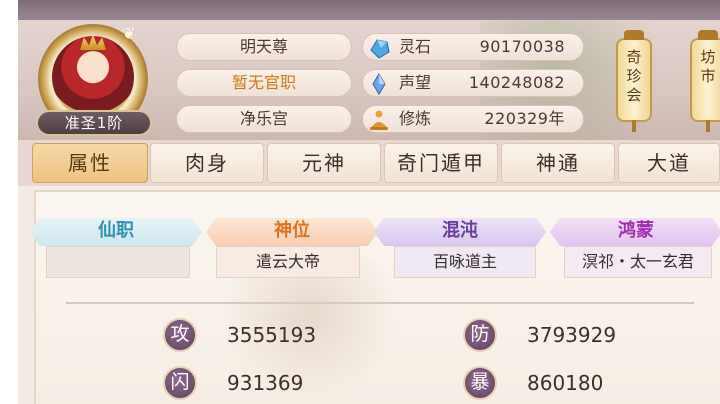  Describe the element at coordinates (116, 232) in the screenshot. I see `title-heading-immortal-post: 仙职` at that location.